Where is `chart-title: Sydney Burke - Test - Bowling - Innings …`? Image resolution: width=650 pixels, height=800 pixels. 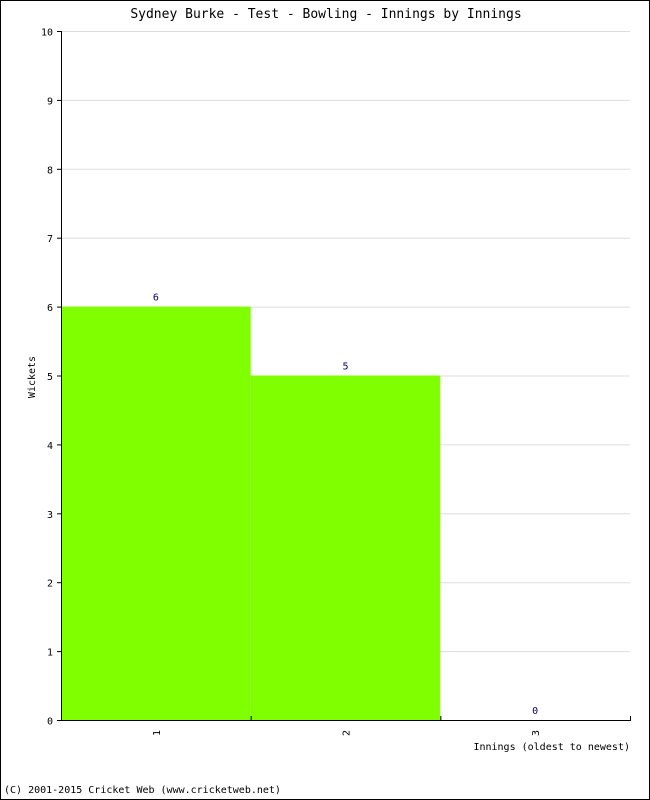 chart-title: Sydney Burke - Test - Bowling - Innings … is located at coordinates (325, 14).